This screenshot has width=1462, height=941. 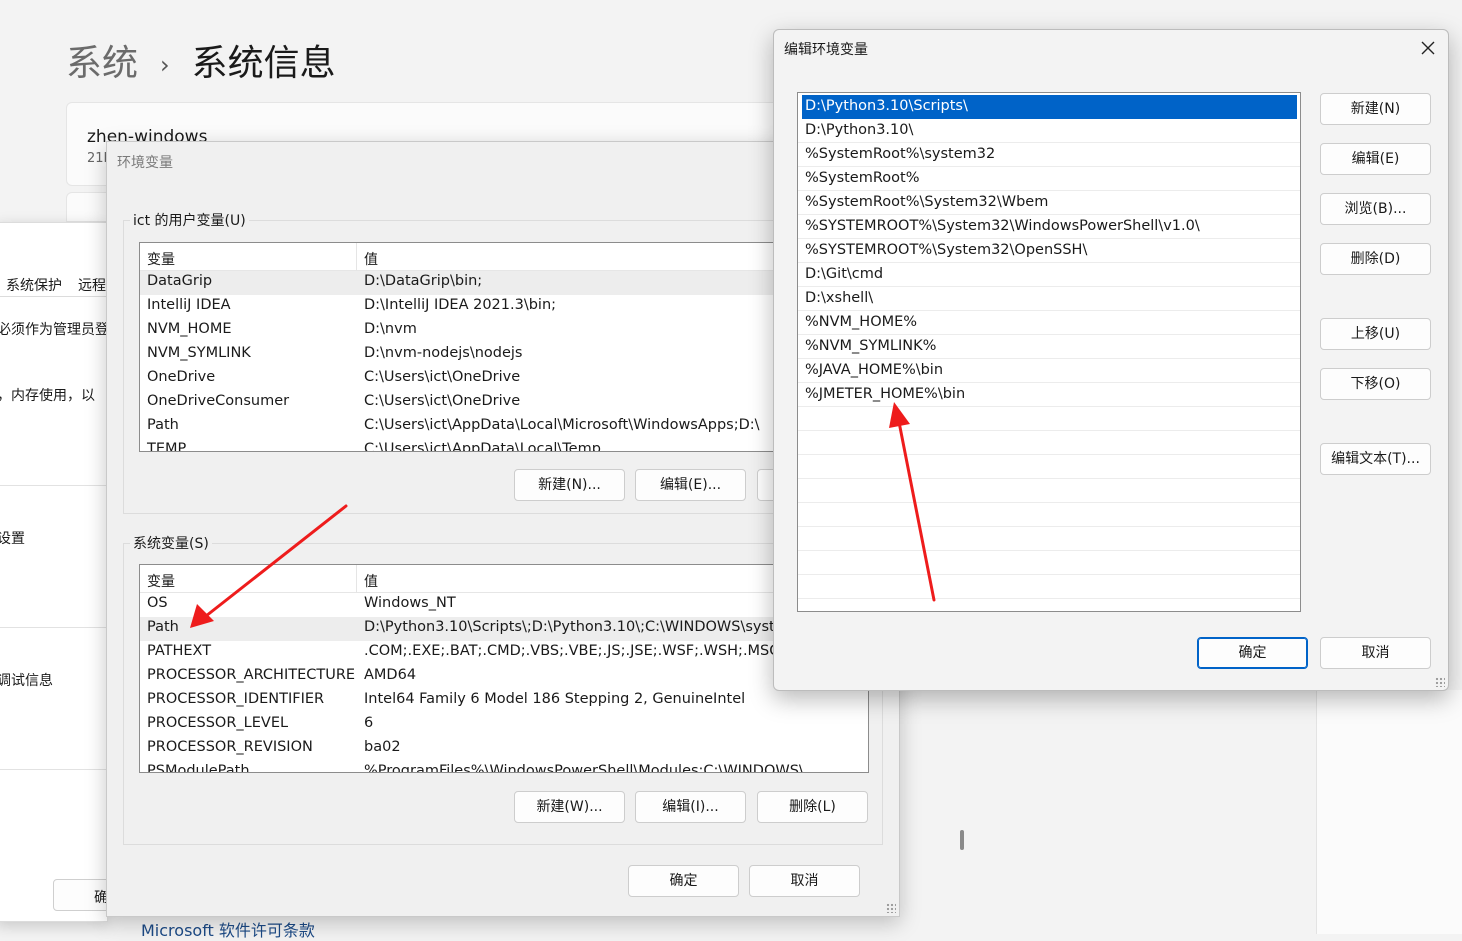 What do you see at coordinates (563, 515) in the screenshot?
I see `annotation-overlay` at bounding box center [563, 515].